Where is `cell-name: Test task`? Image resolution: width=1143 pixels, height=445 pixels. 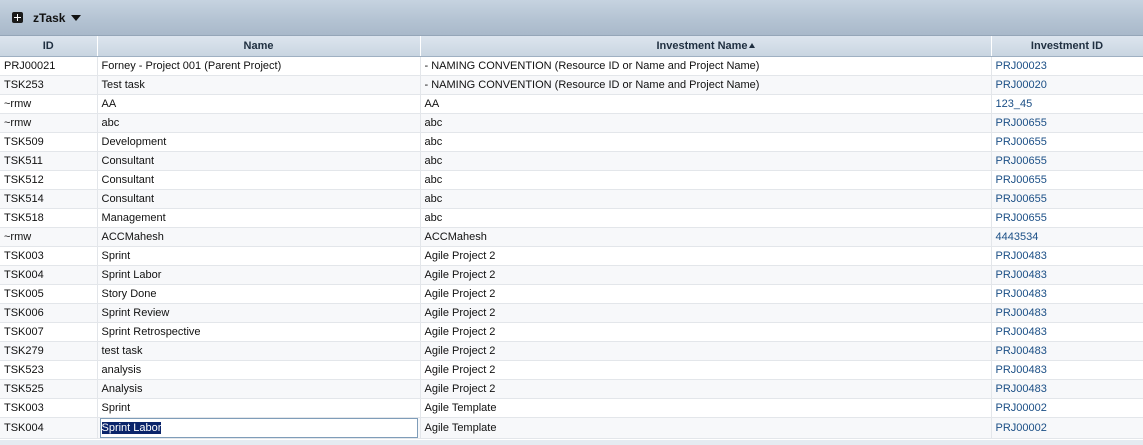
cell-name: Test task is located at coordinates (259, 85).